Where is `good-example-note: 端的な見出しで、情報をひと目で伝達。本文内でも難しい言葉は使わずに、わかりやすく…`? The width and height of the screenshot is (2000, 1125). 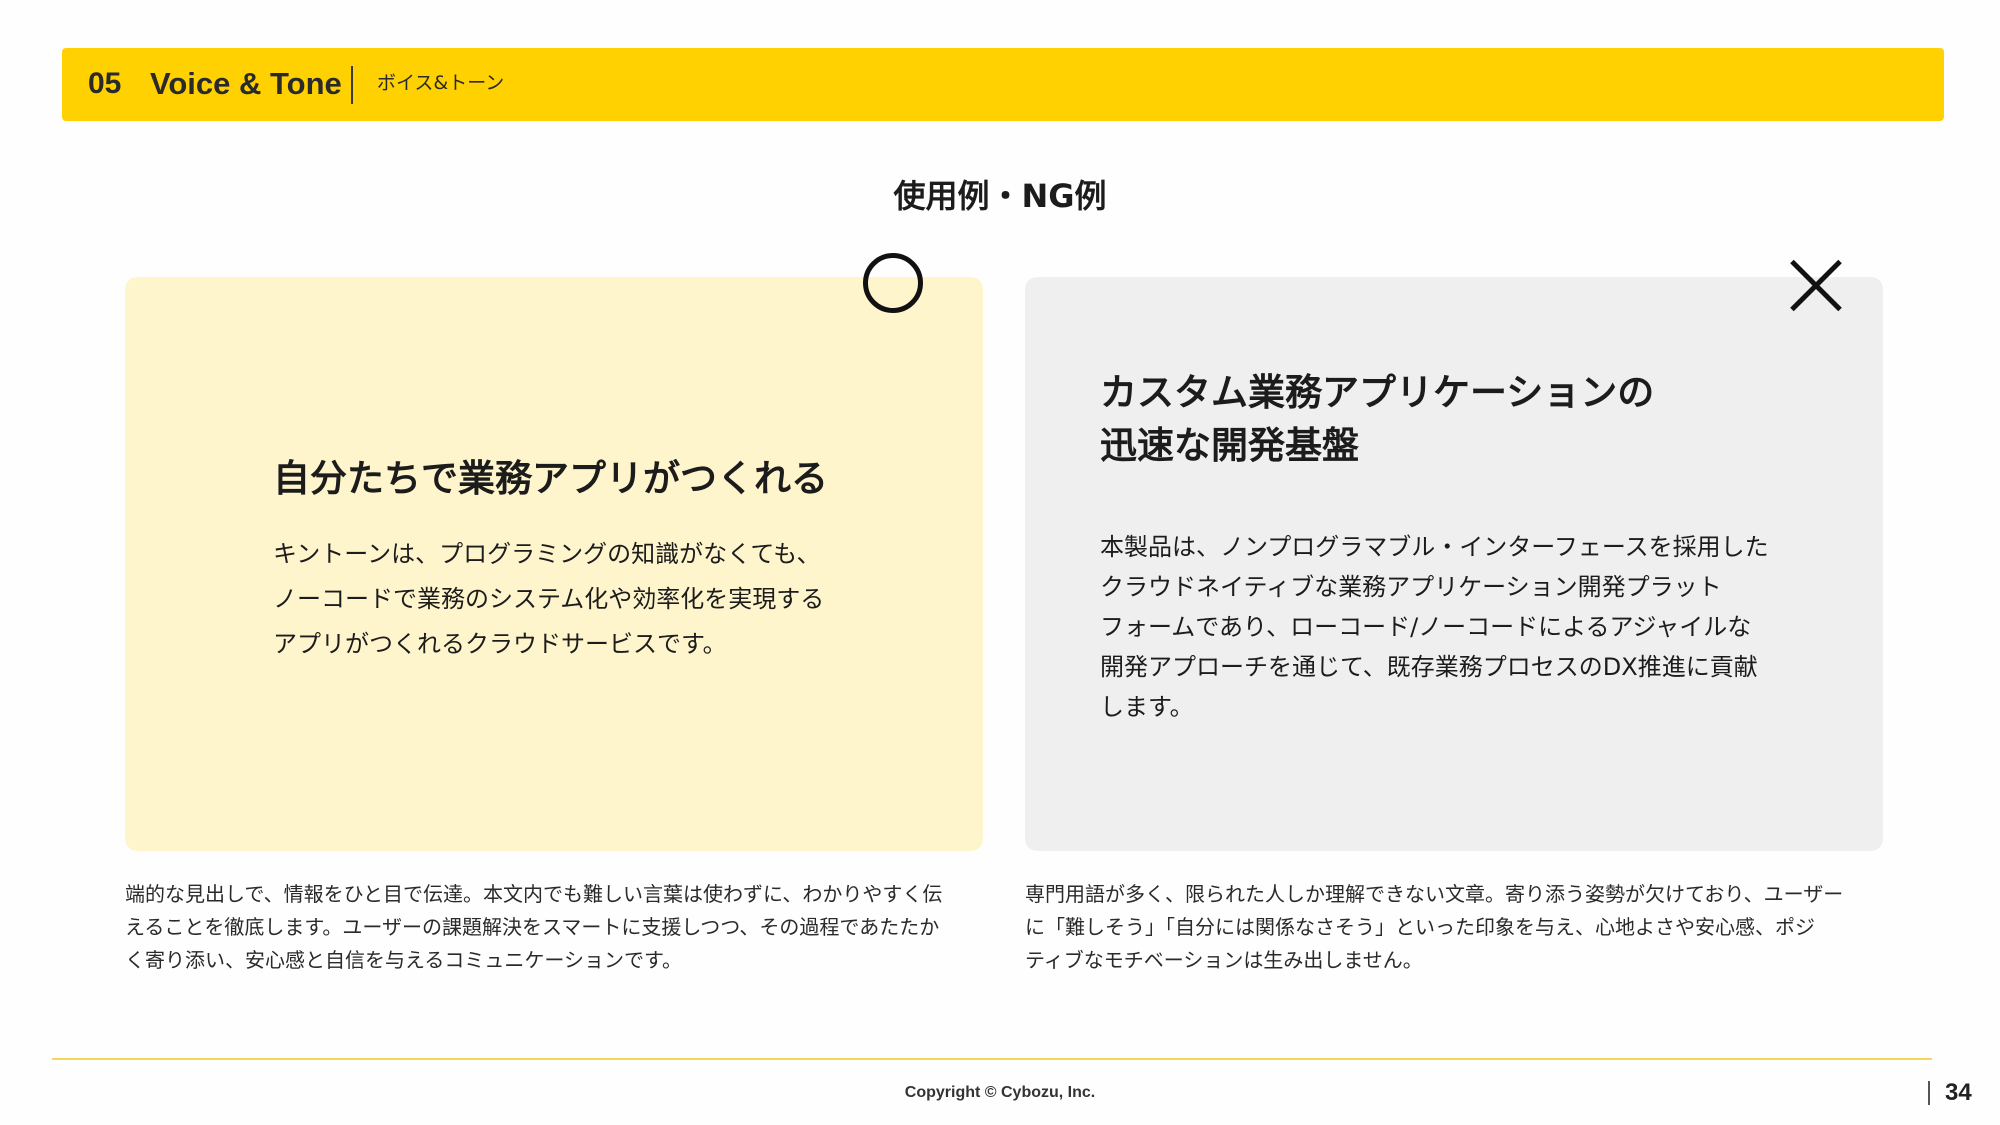 good-example-note: 端的な見出しで、情報をひと目で伝達。本文内でも難しい言葉は使わずに、わかりやすく… is located at coordinates (533, 927).